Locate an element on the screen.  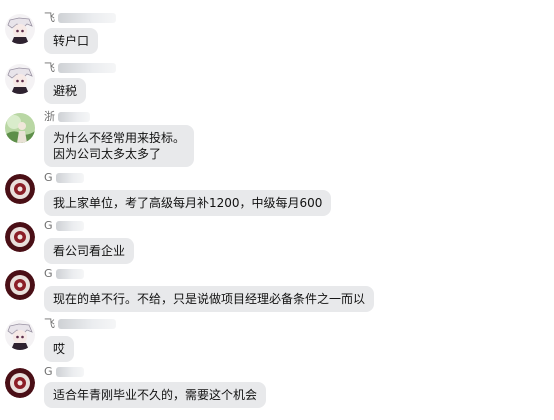
message-bubble: 适合年青刚毕业不久的，需要这个机会 is located at coordinates (155, 395).